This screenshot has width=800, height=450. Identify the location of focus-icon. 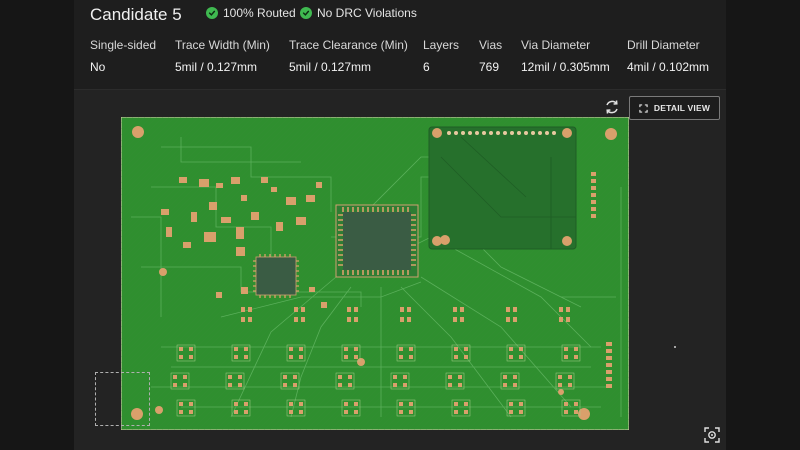
(712, 435).